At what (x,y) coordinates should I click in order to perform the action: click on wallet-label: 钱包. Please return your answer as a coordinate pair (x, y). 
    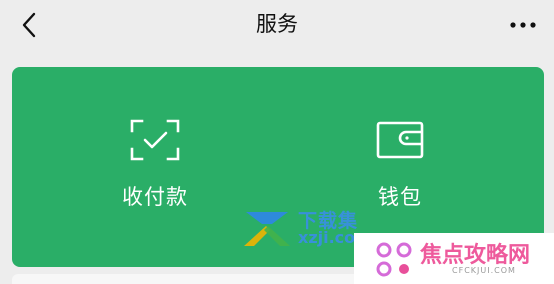
    Looking at the image, I should click on (400, 197).